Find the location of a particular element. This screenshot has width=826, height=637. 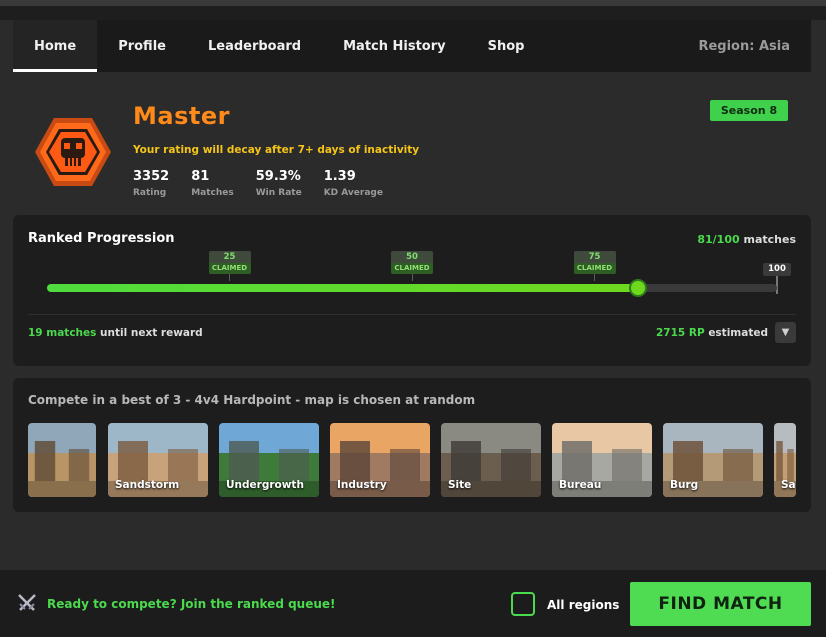

progress-track is located at coordinates (412, 288).